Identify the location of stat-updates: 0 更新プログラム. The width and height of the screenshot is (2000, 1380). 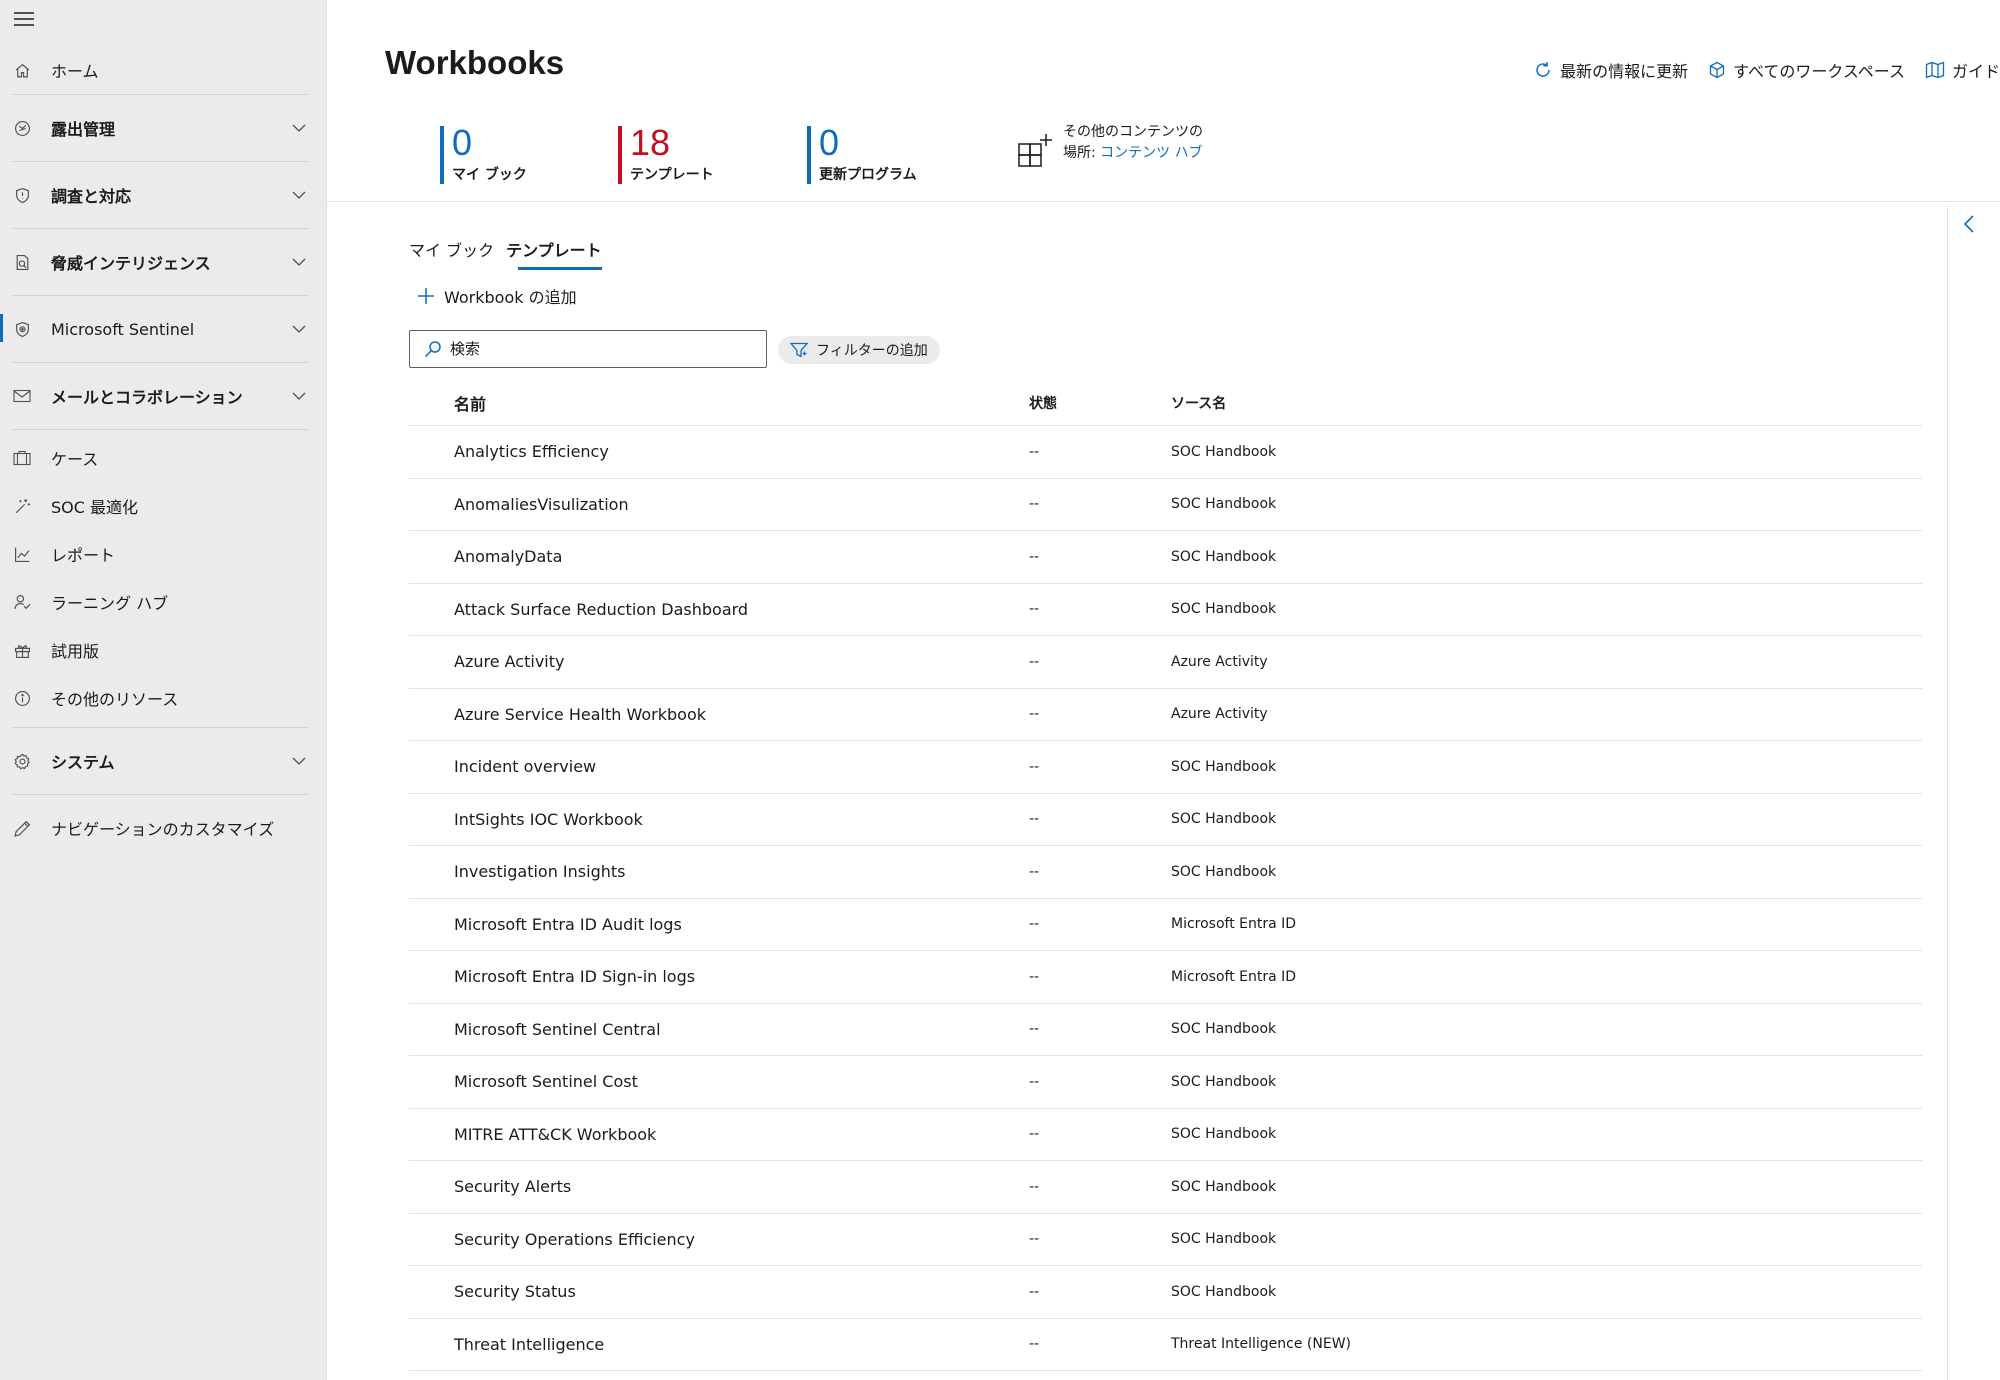
(862, 154).